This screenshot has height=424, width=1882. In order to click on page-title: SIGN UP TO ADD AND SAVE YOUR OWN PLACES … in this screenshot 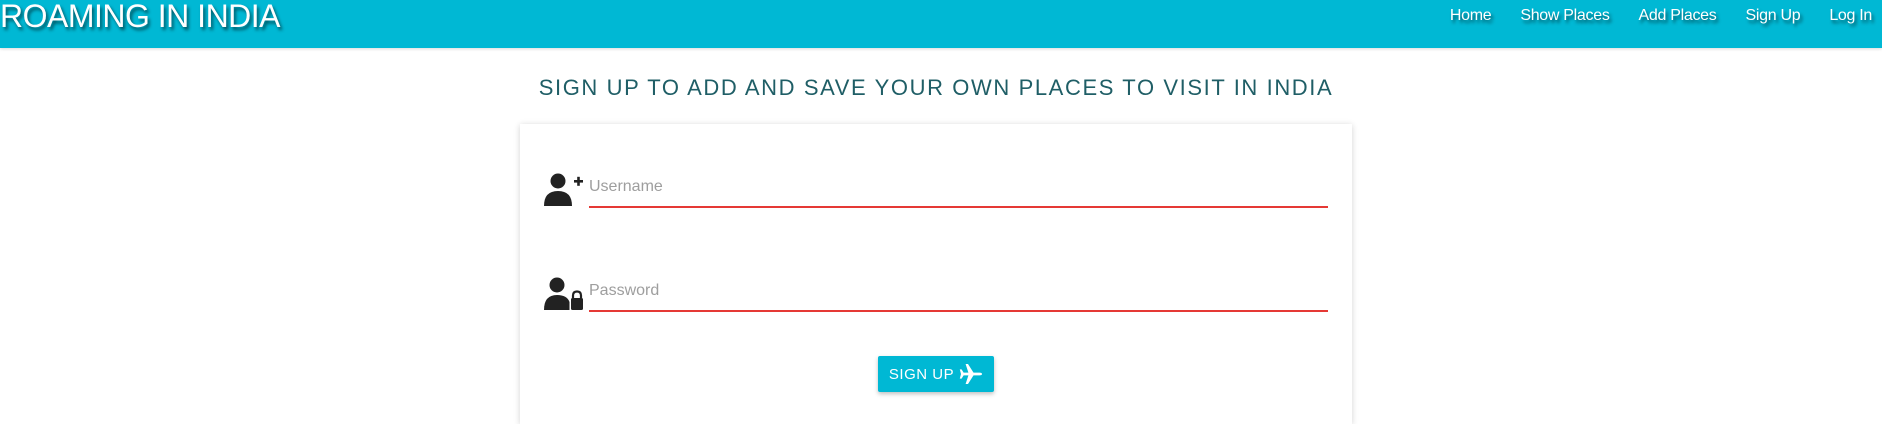, I will do `click(936, 87)`.